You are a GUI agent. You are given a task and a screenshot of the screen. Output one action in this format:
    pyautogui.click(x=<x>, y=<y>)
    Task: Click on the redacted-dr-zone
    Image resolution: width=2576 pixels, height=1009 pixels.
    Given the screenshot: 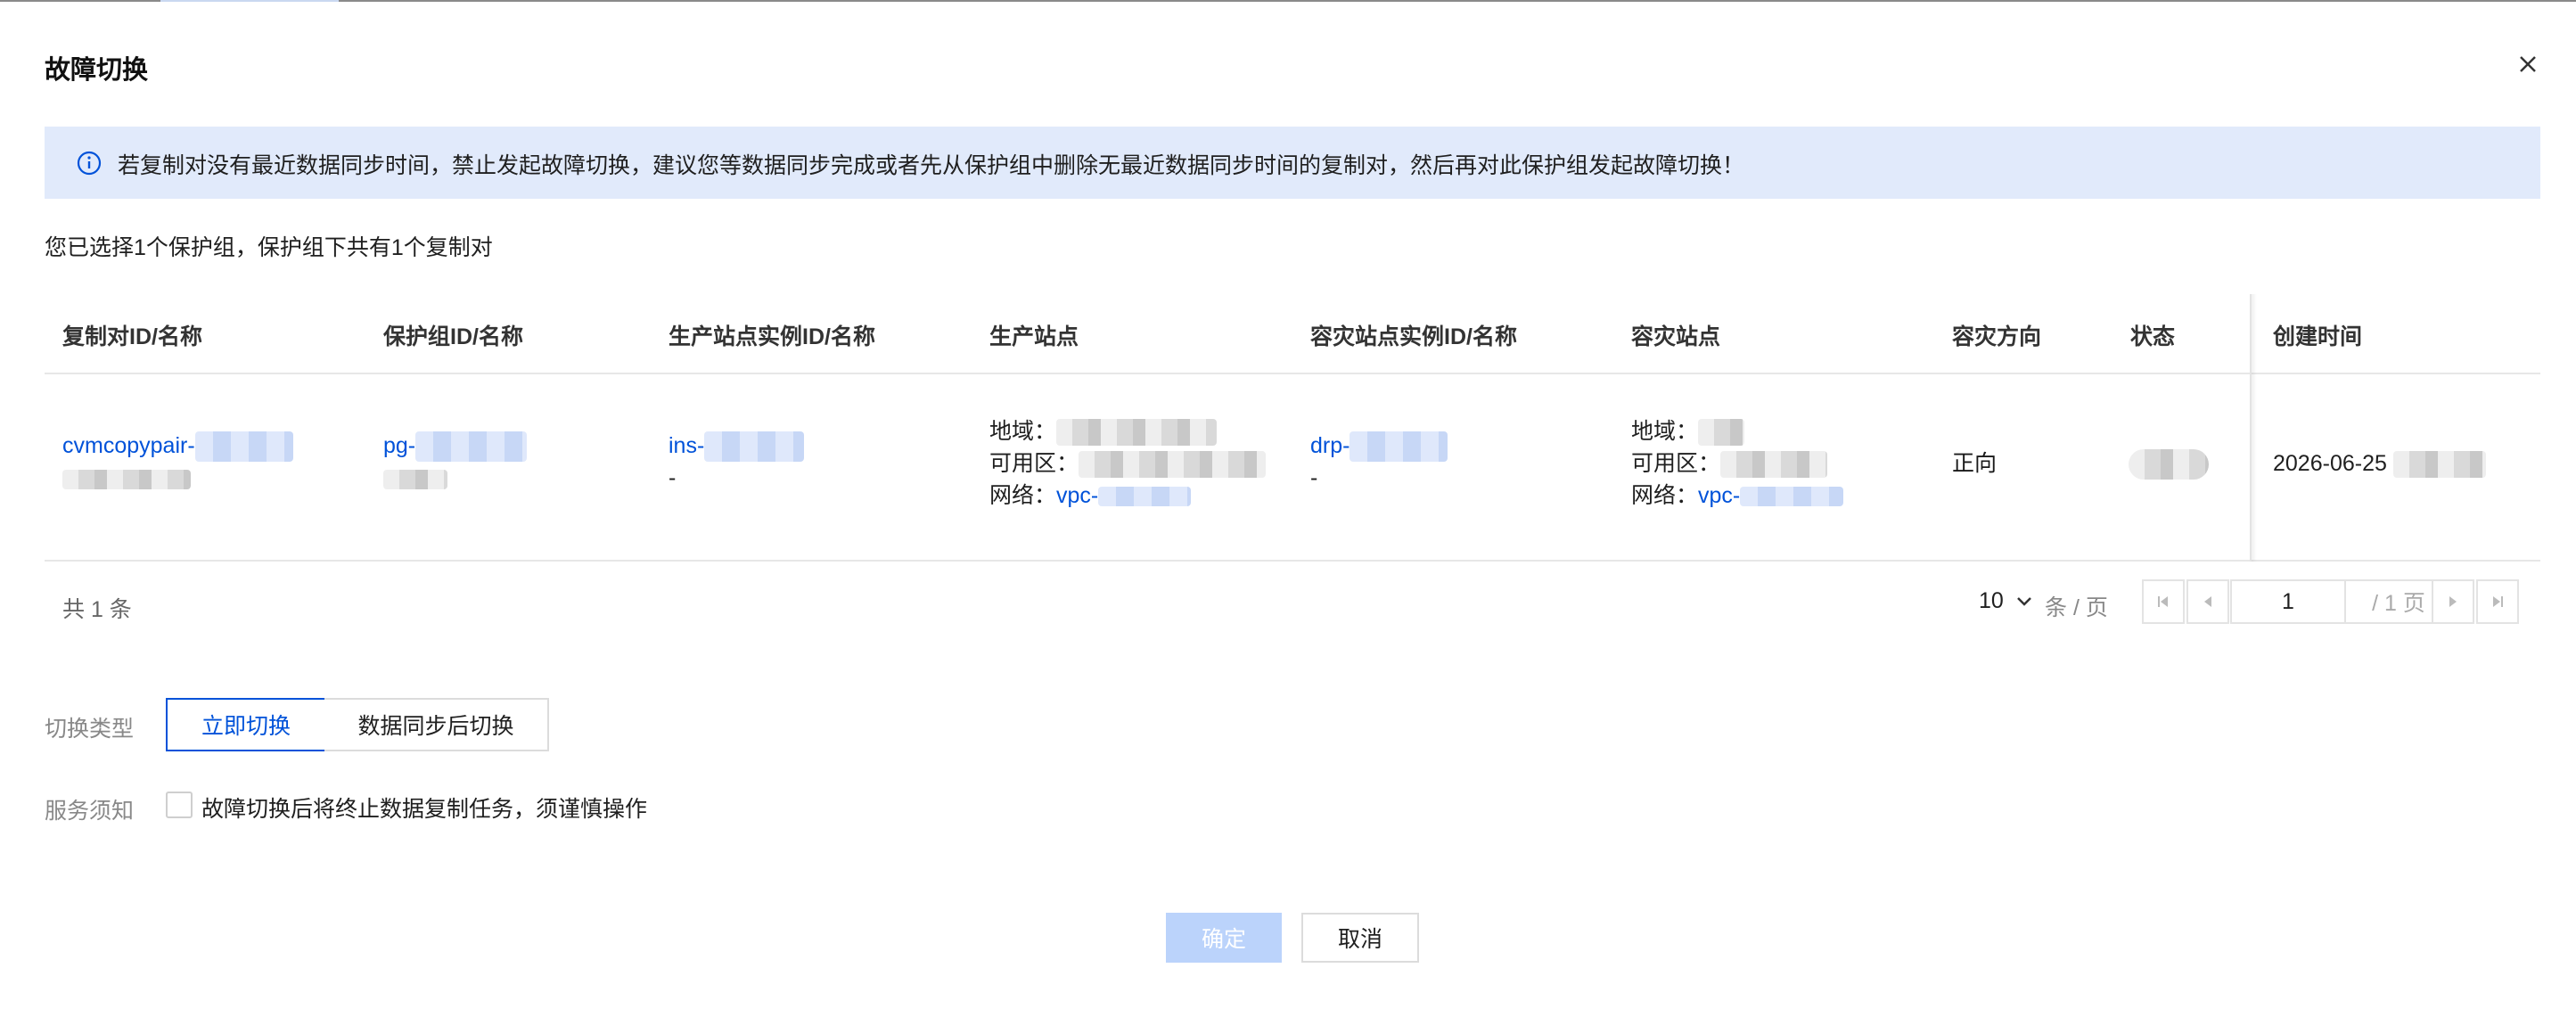 What is the action you would take?
    pyautogui.click(x=1774, y=465)
    